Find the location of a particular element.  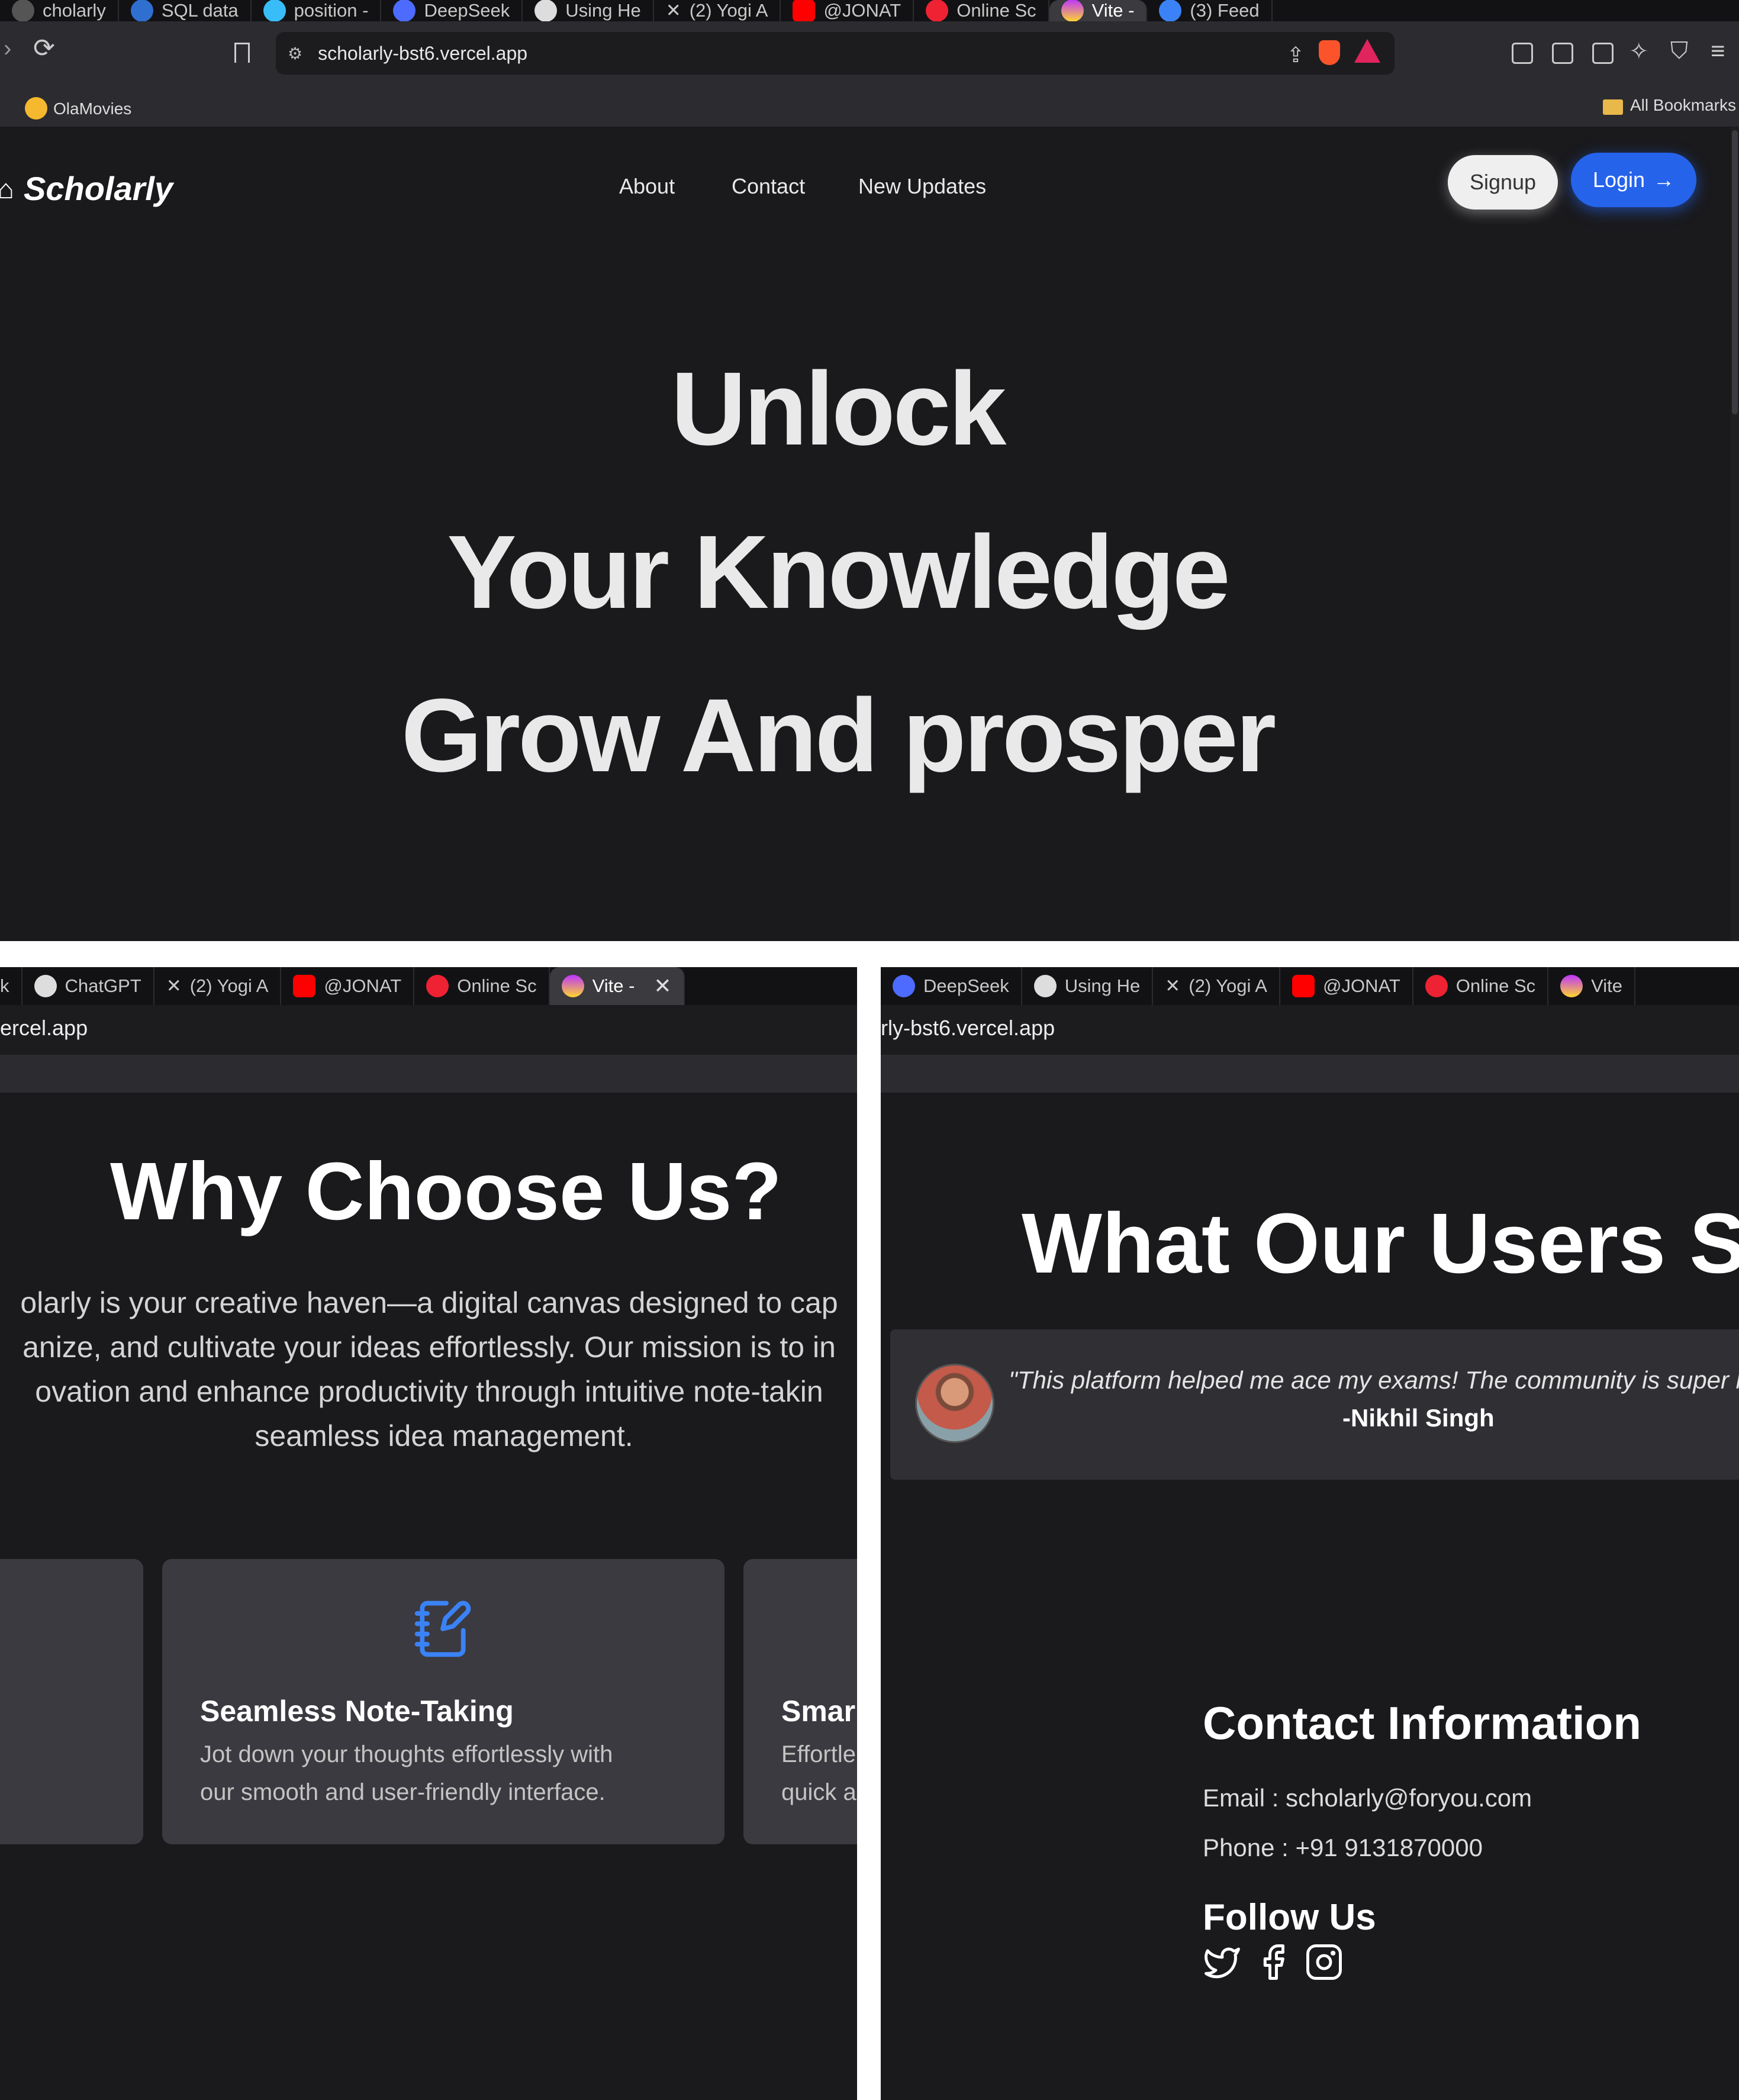

facebook-icon is located at coordinates (1273, 1962).